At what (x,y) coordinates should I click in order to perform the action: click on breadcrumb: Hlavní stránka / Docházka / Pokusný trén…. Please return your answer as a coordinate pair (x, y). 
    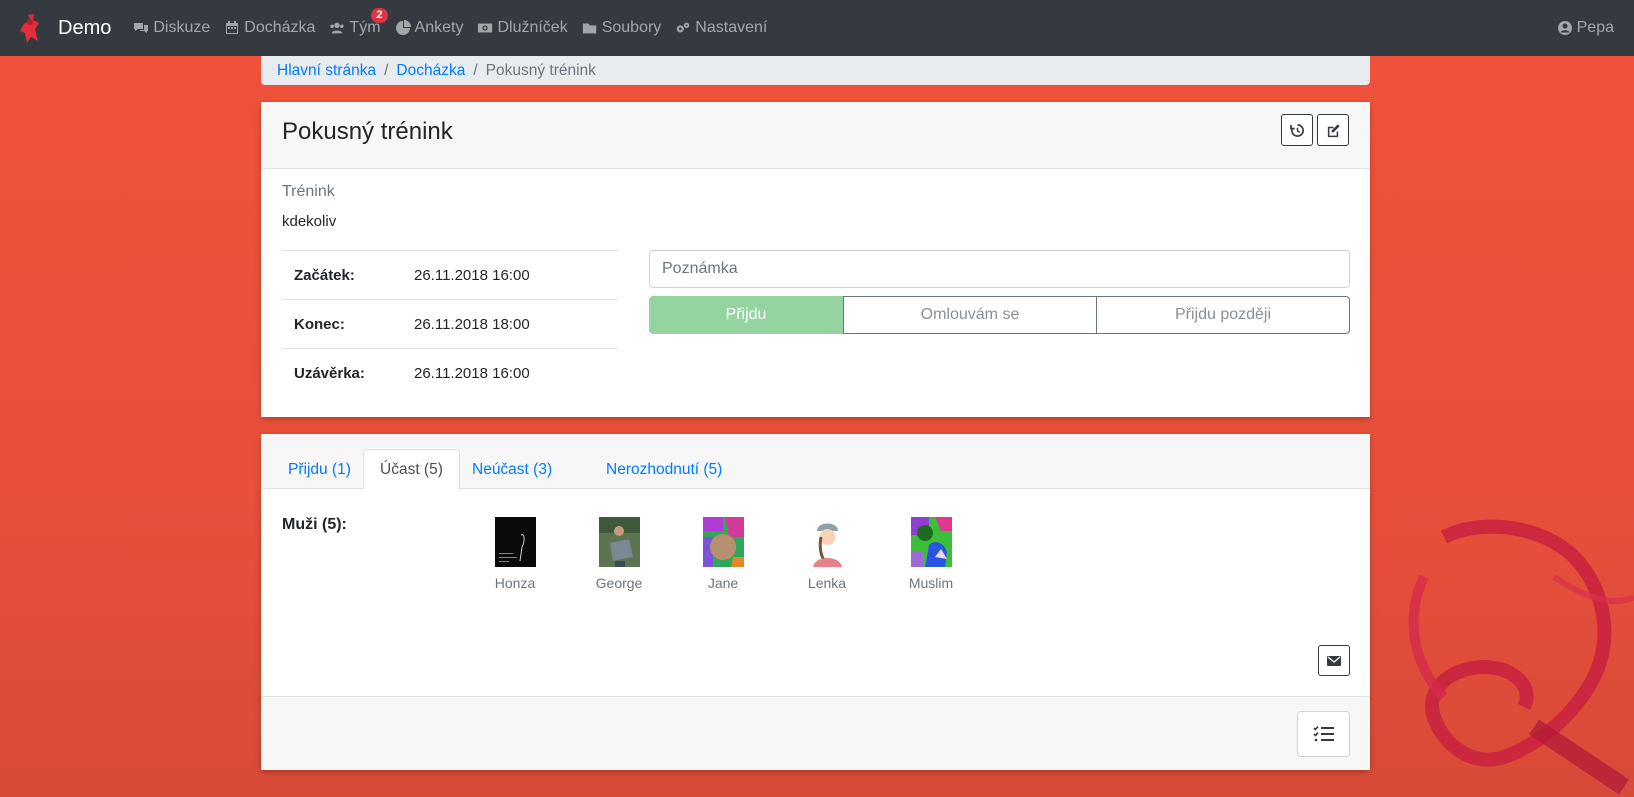
    Looking at the image, I should click on (815, 70).